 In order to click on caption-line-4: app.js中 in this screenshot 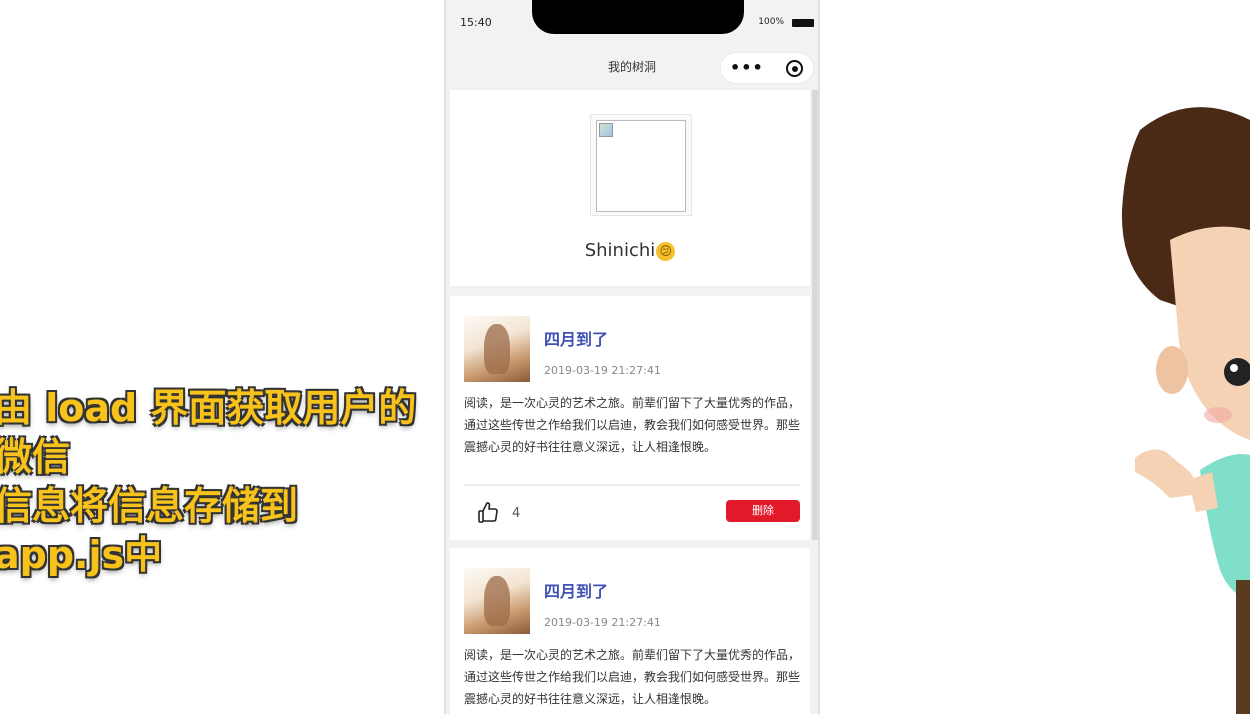, I will do `click(81, 555)`.